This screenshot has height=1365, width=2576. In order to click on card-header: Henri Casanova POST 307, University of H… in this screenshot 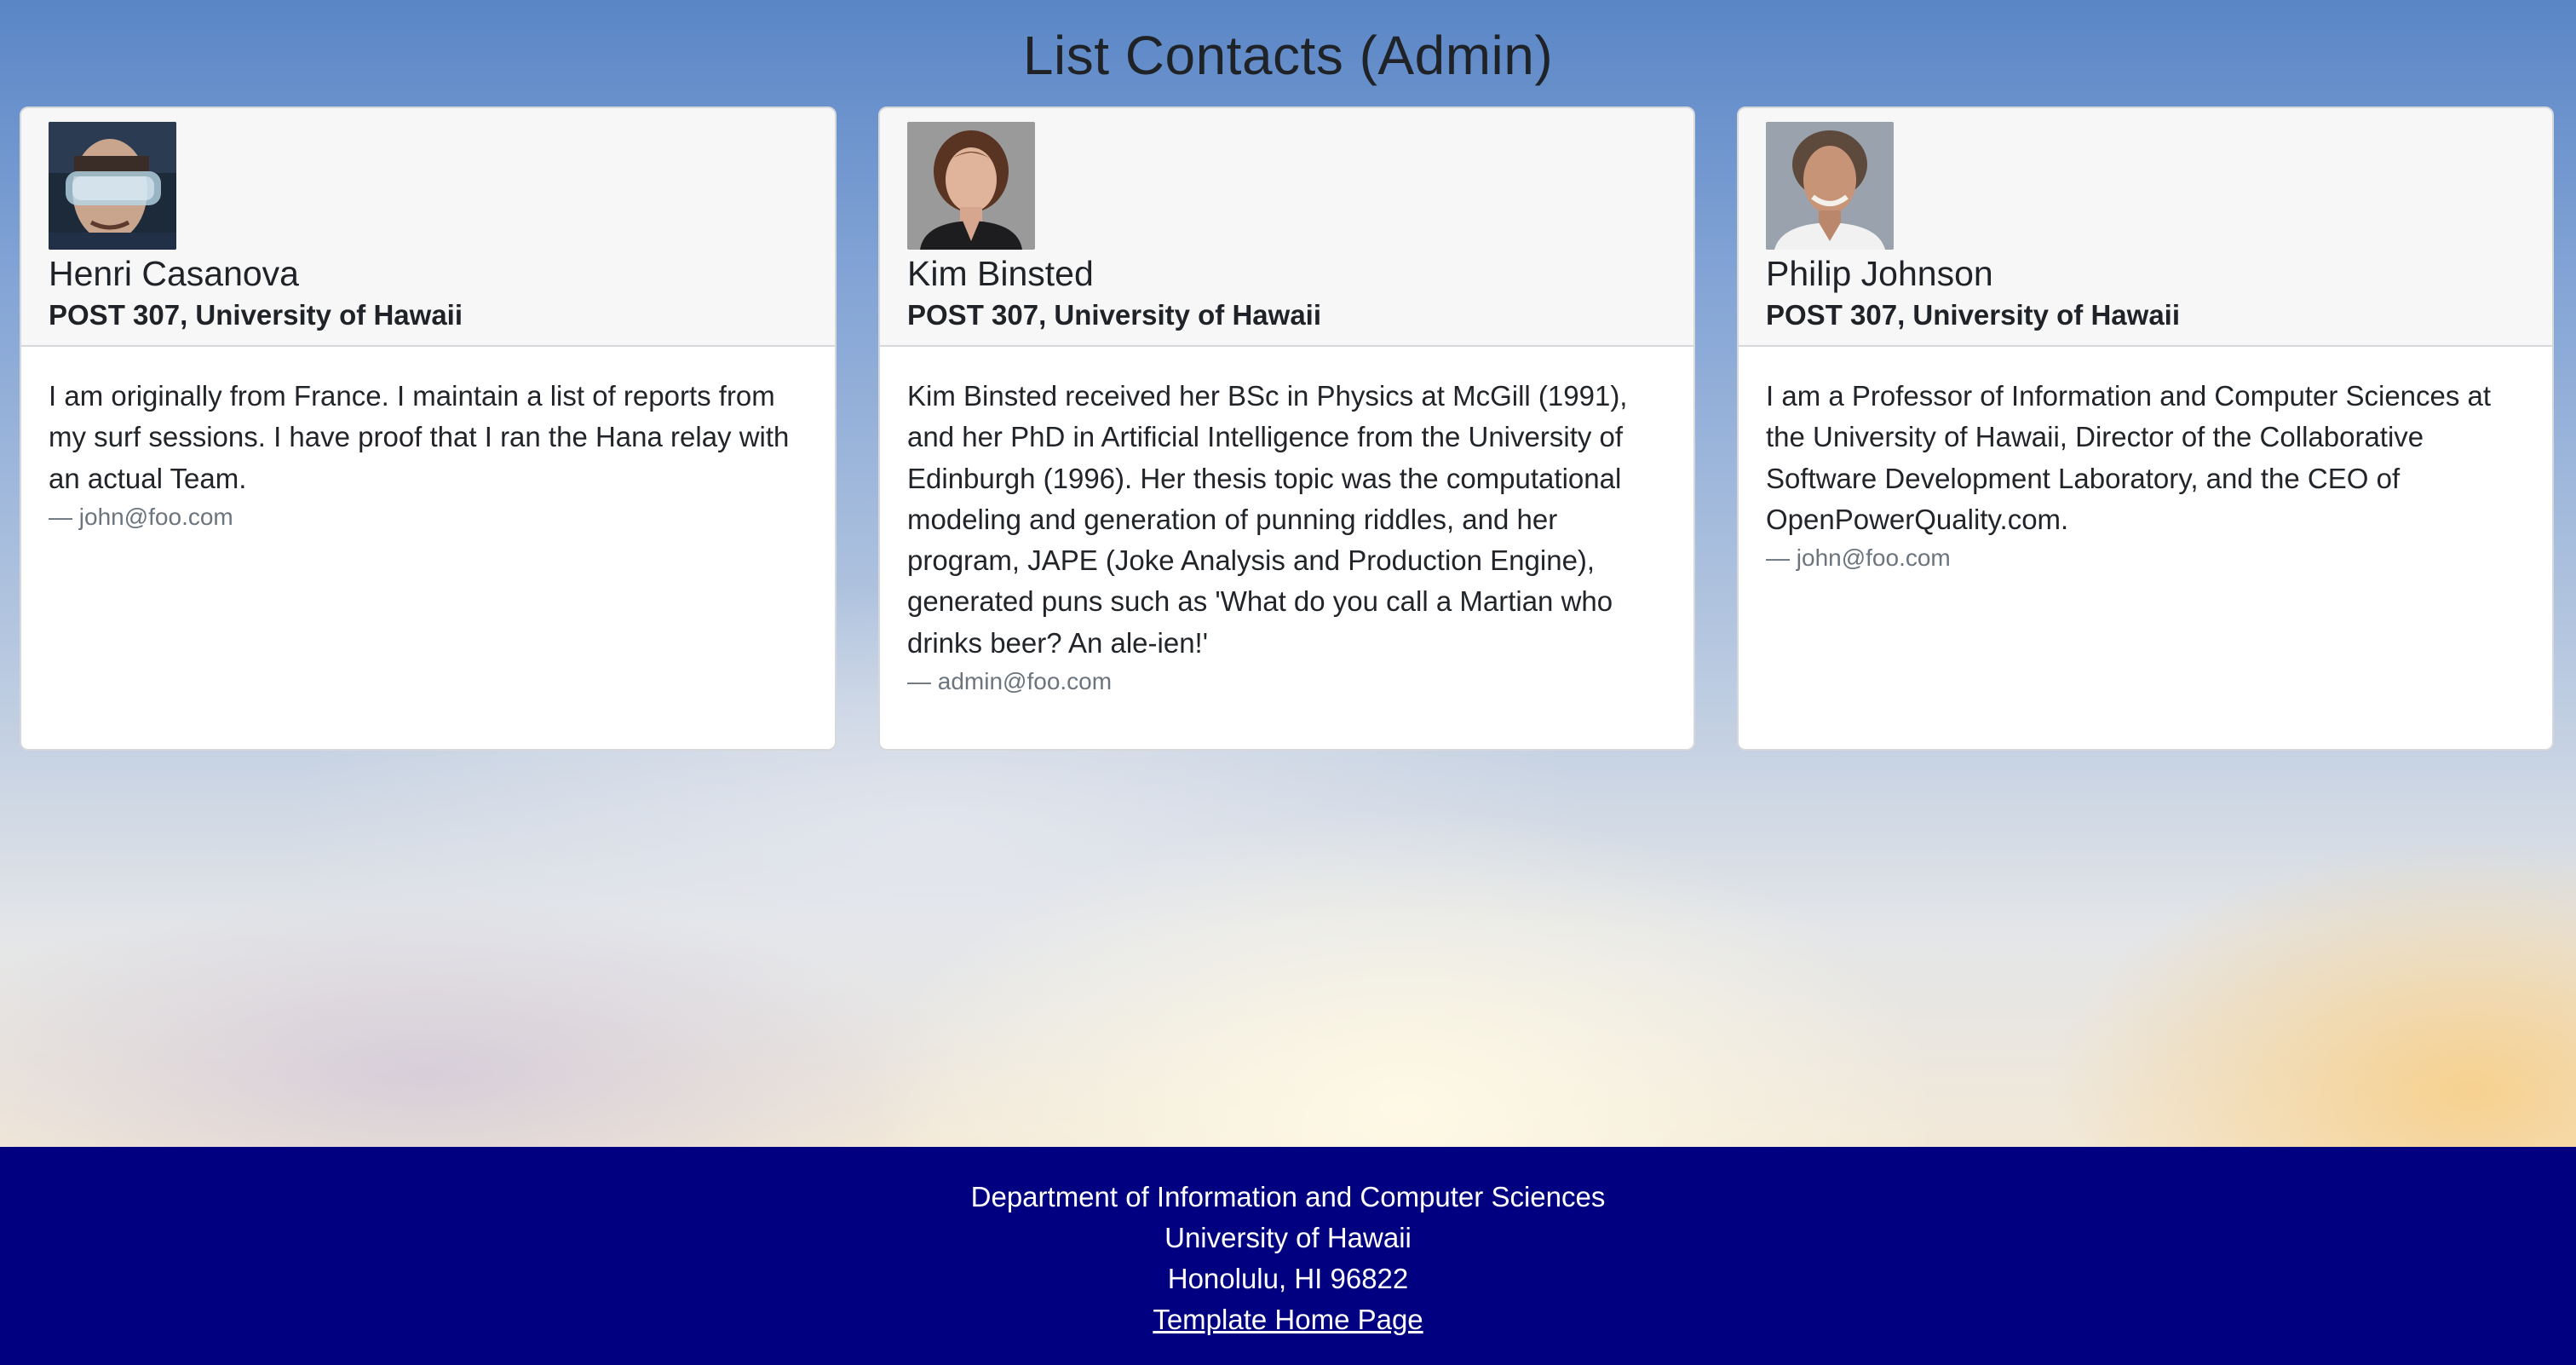, I will do `click(428, 227)`.